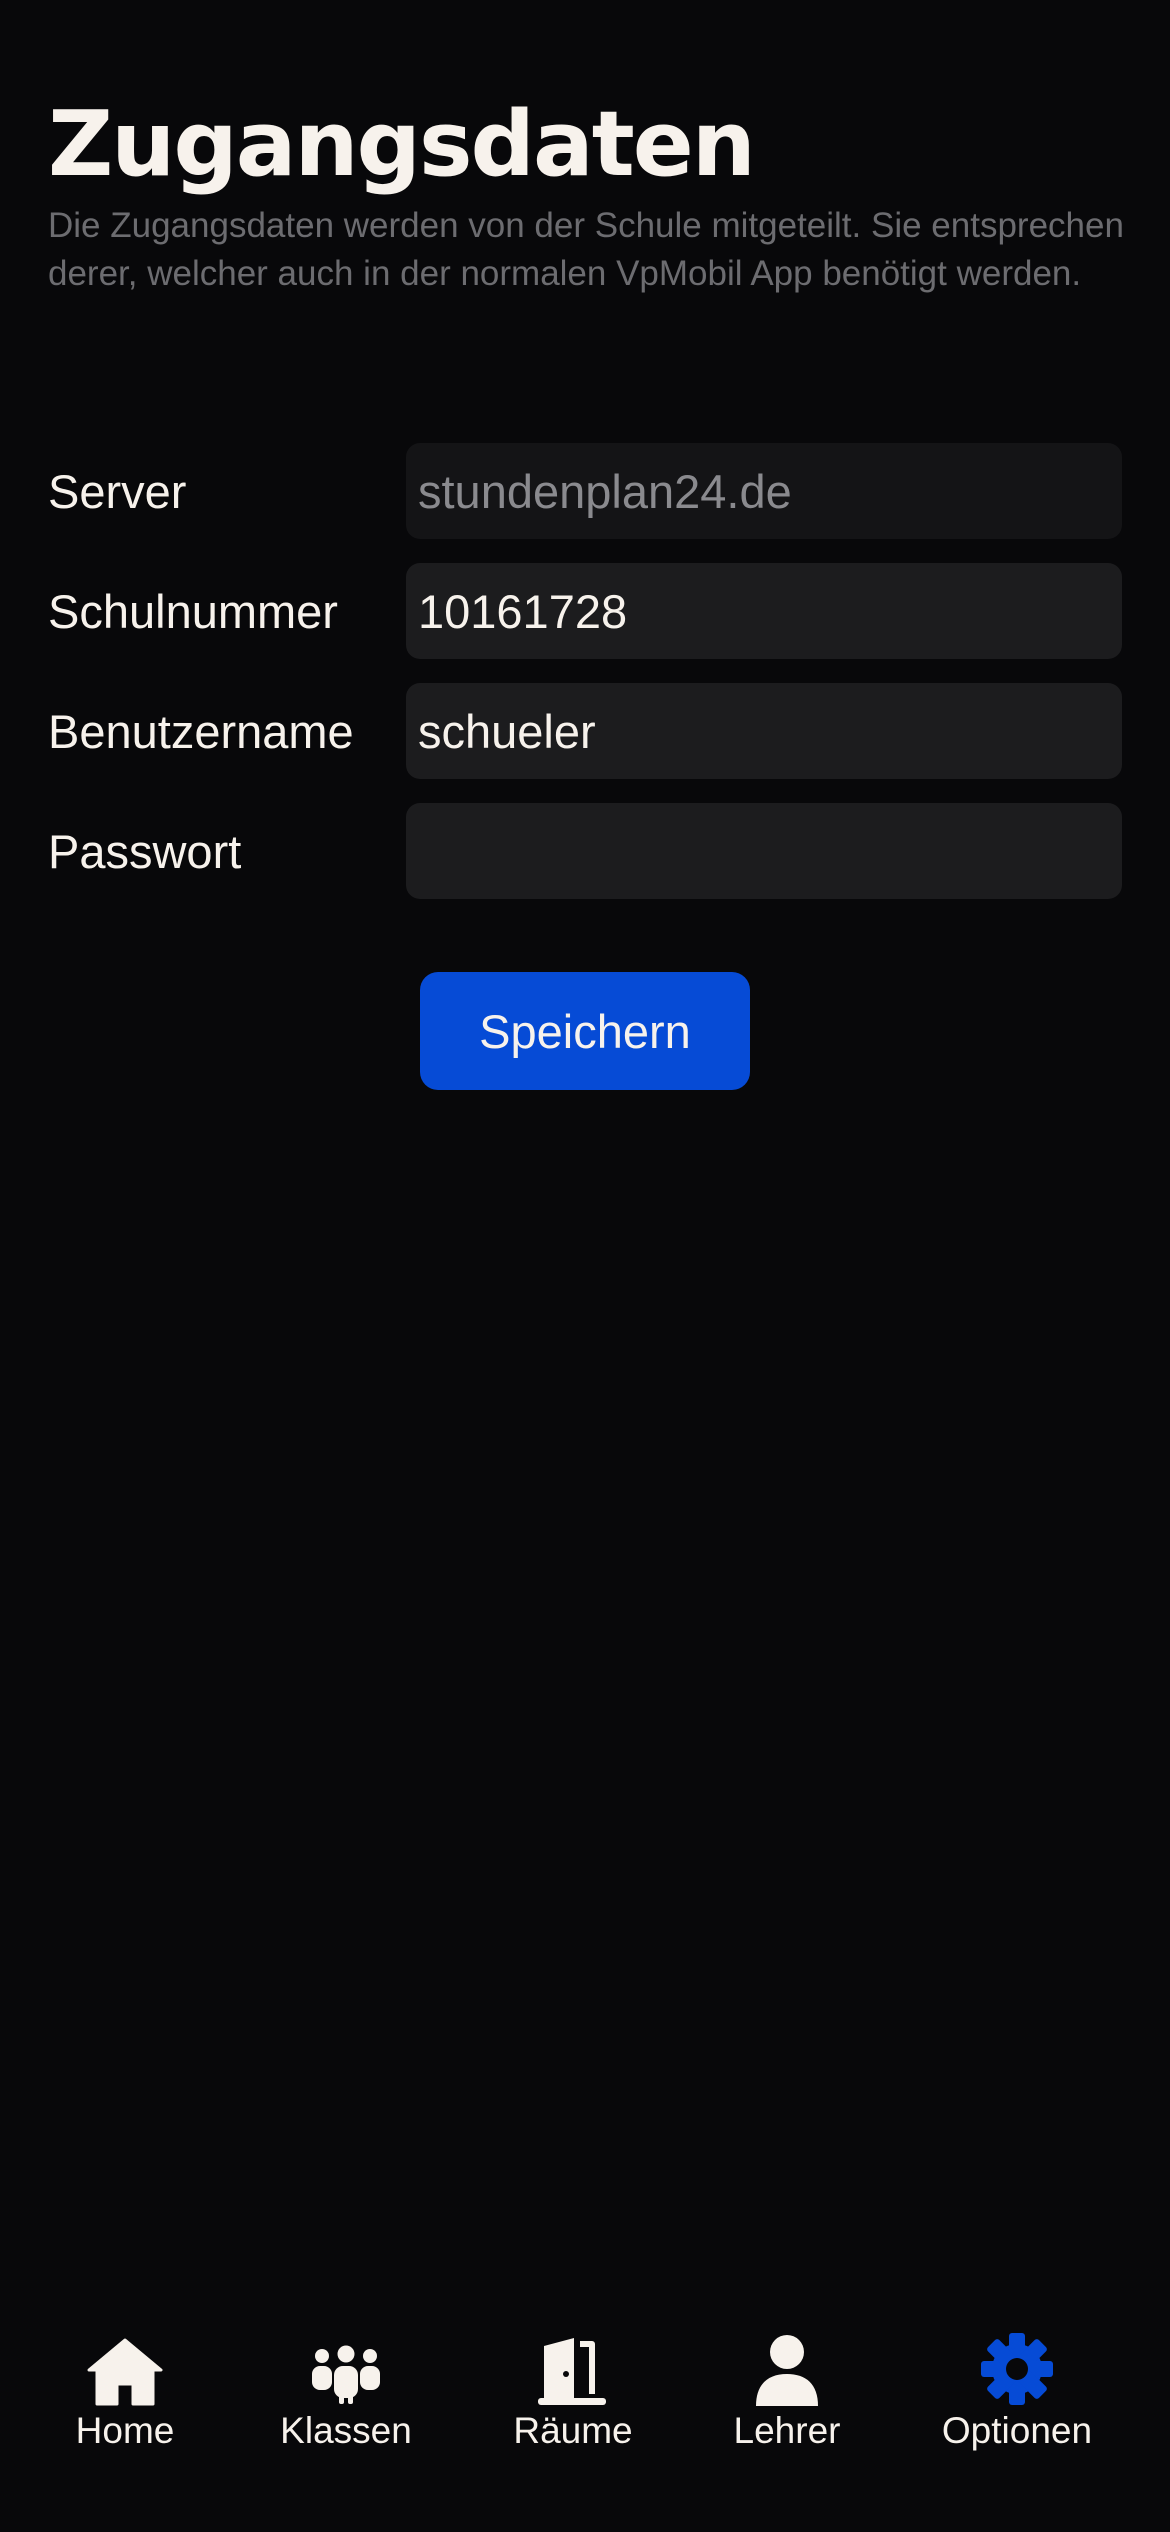 This screenshot has width=1170, height=2532. I want to click on tab-home-label: Home, so click(125, 2430).